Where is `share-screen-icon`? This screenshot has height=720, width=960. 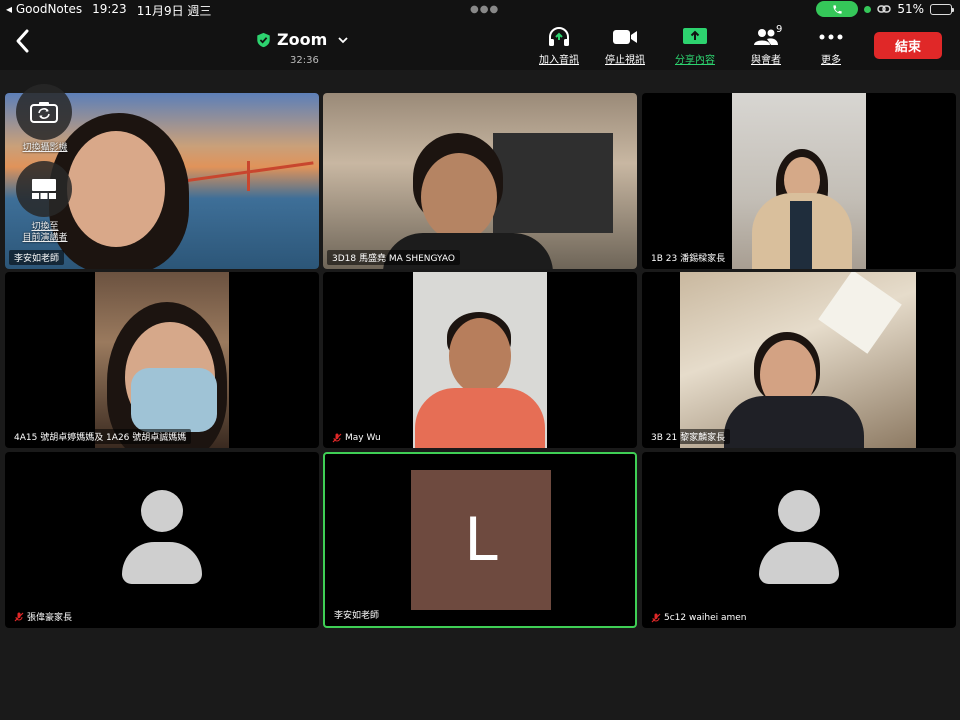
share-screen-icon is located at coordinates (695, 36).